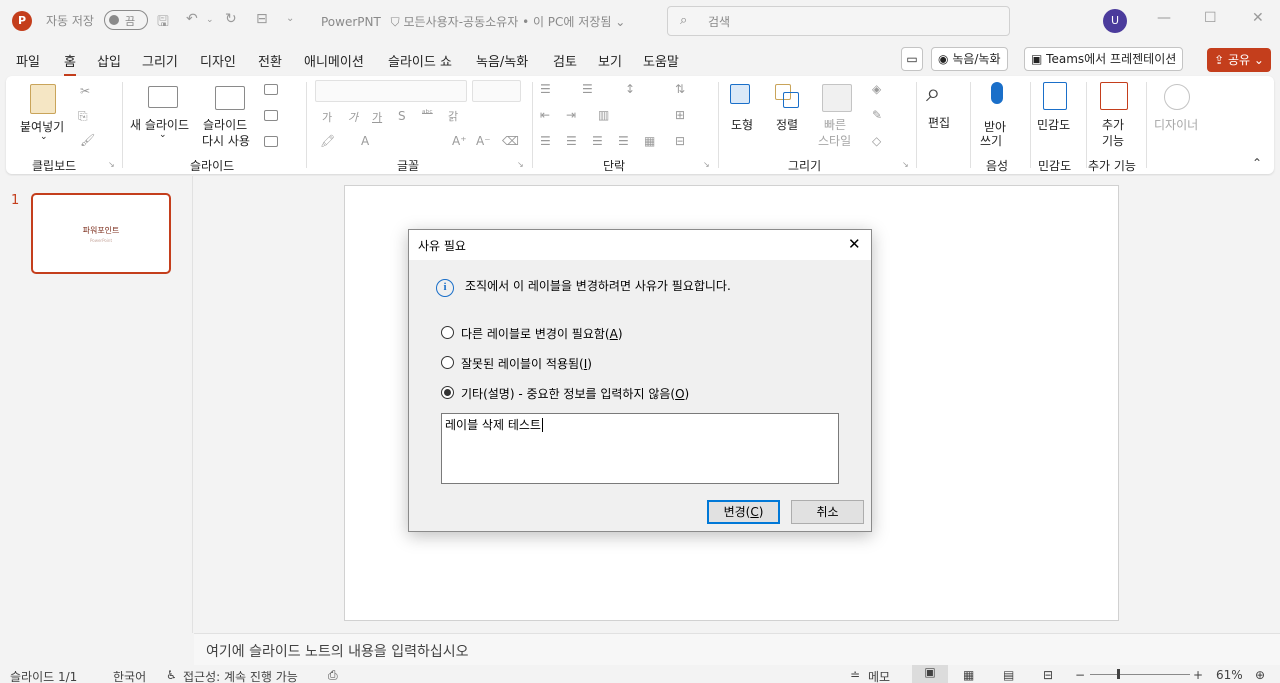  Describe the element at coordinates (661, 60) in the screenshot. I see `tab-help: 도움말` at that location.